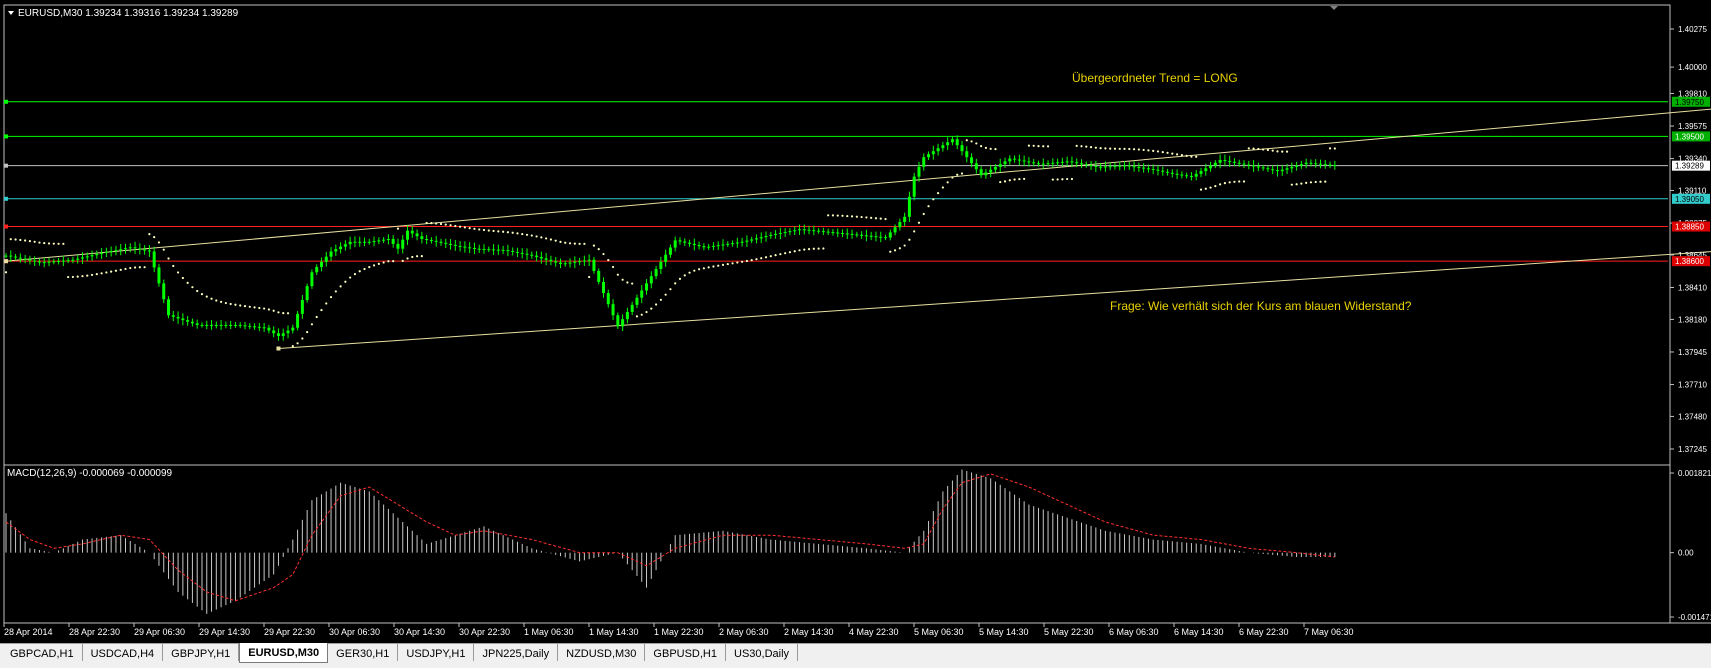 The height and width of the screenshot is (668, 1711). What do you see at coordinates (436, 652) in the screenshot?
I see `tab-usdjpy-h1: USDJPY,H1` at bounding box center [436, 652].